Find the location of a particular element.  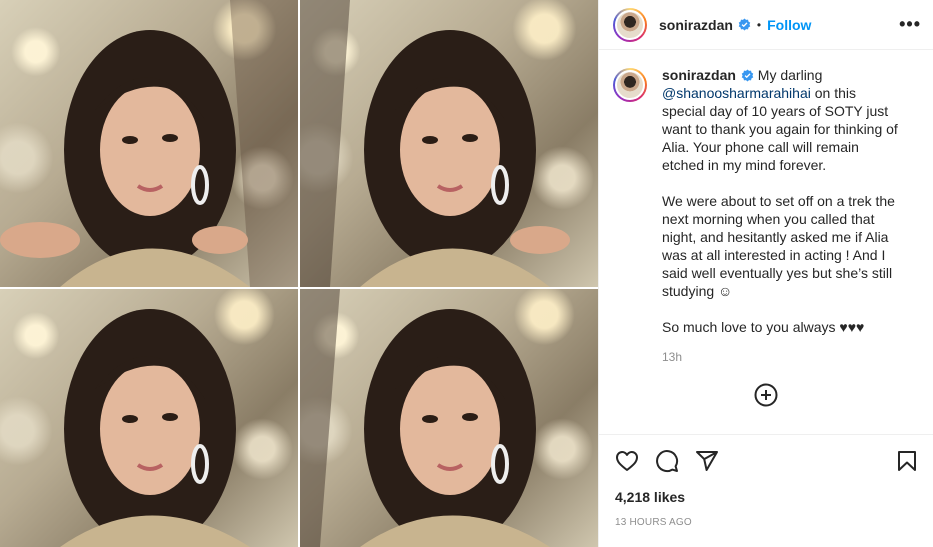

caption-avatar is located at coordinates (630, 85).